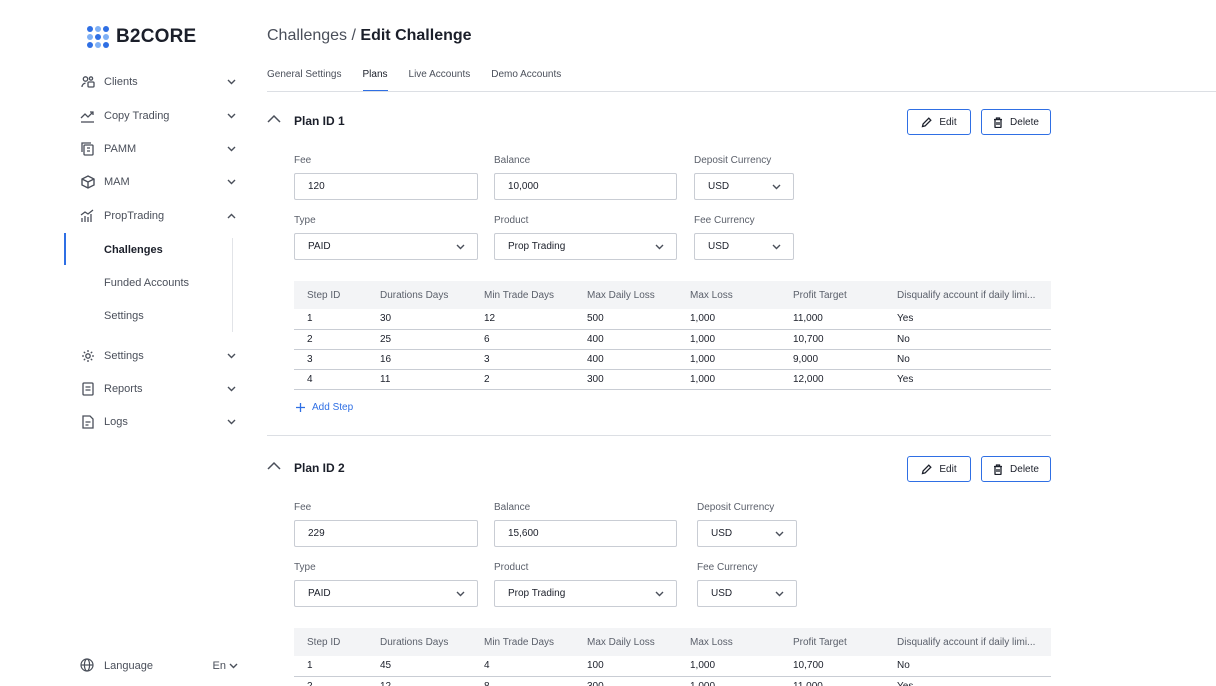 This screenshot has height=686, width=1216. I want to click on sidebar-item-clients: Clients, so click(158, 82).